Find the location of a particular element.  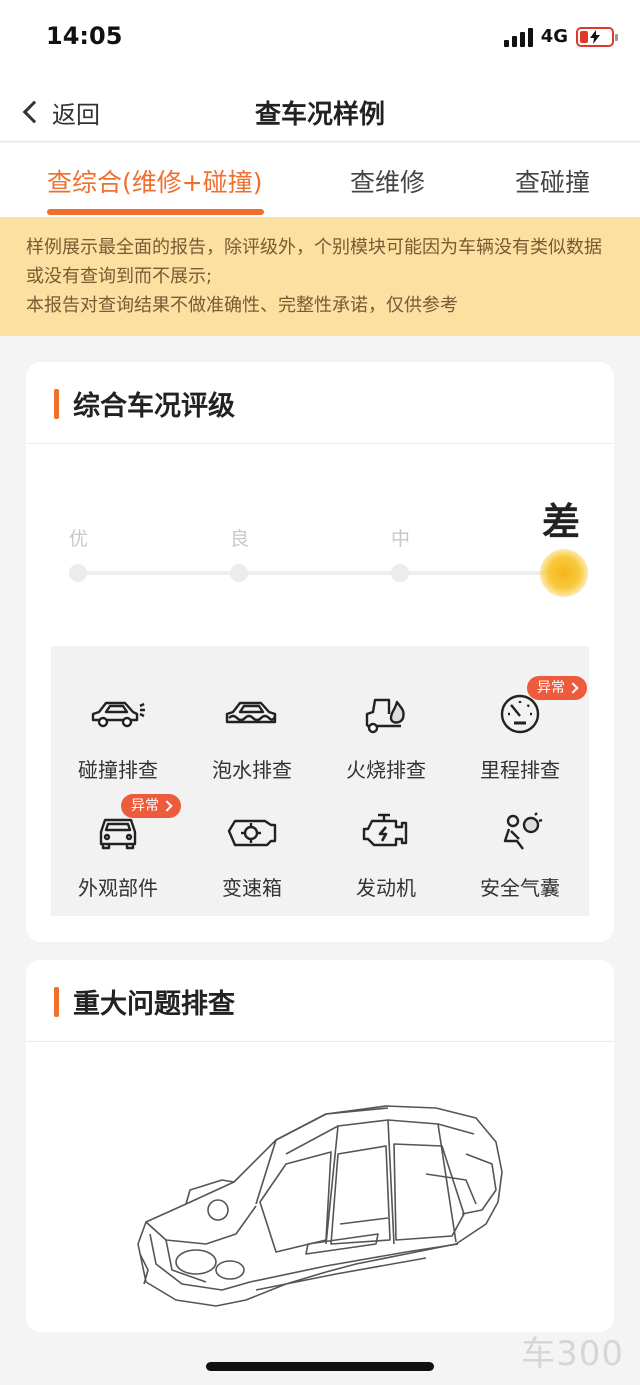

check-label: 外观部件 is located at coordinates (118, 888).